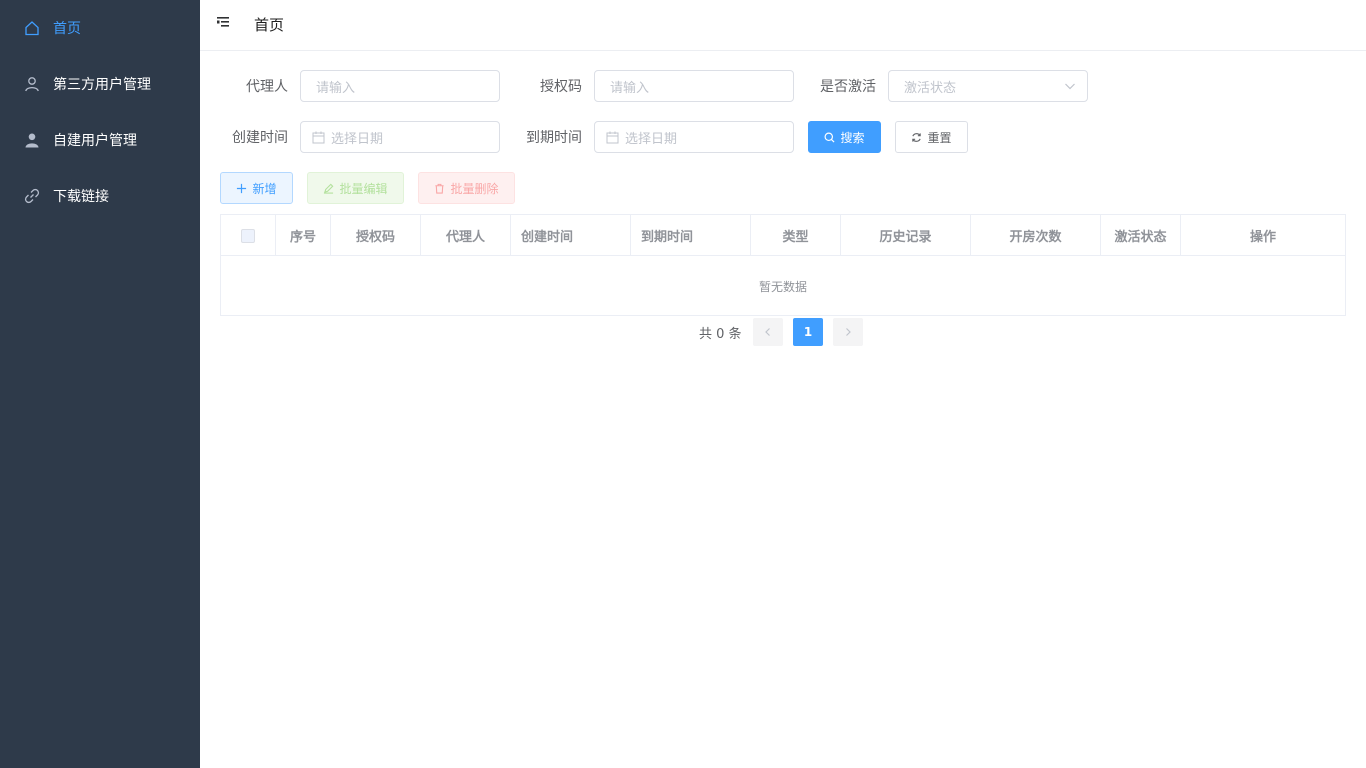  I want to click on add-button: 新增, so click(256, 188).